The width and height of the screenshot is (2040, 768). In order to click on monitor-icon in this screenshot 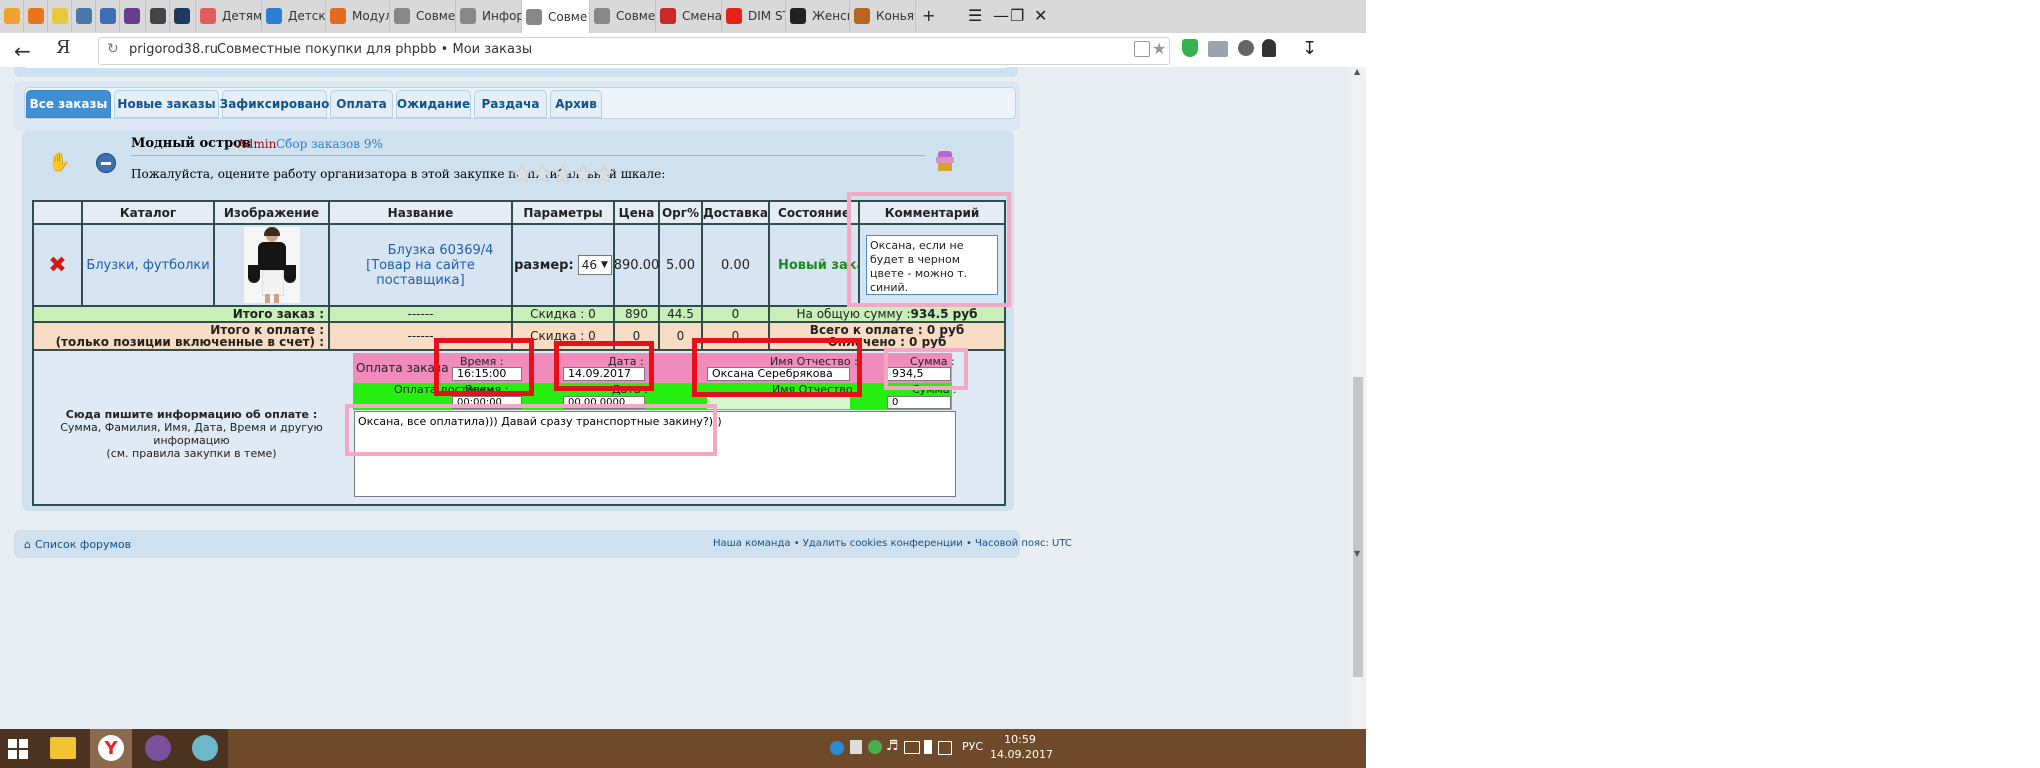, I will do `click(912, 747)`.